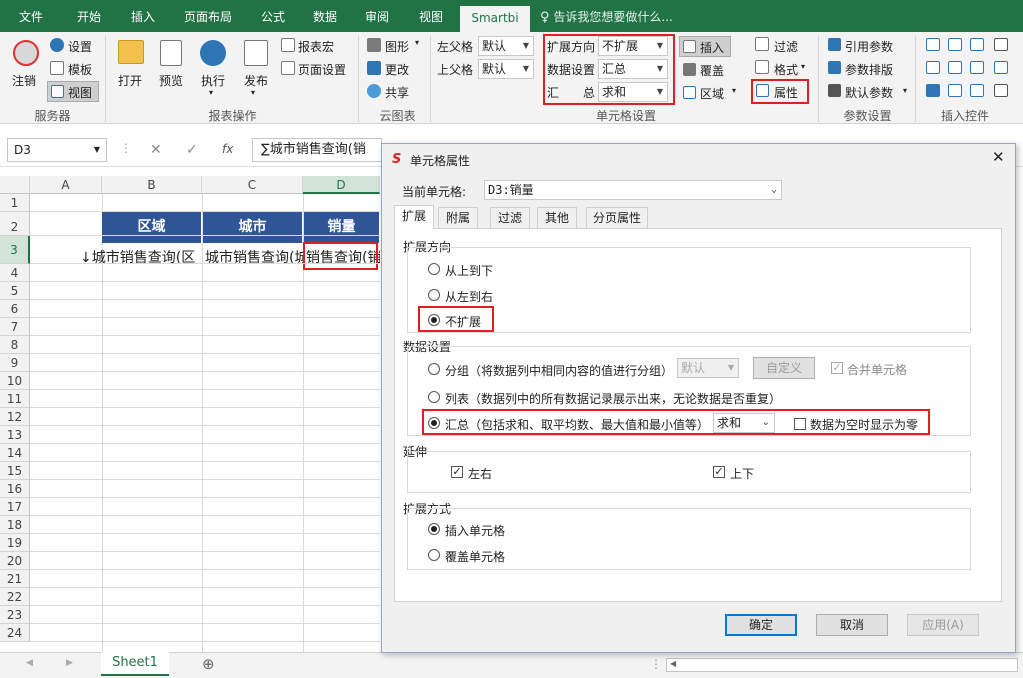 This screenshot has width=1023, height=678. I want to click on merge-cells-checkbox: ✓, so click(837, 368).